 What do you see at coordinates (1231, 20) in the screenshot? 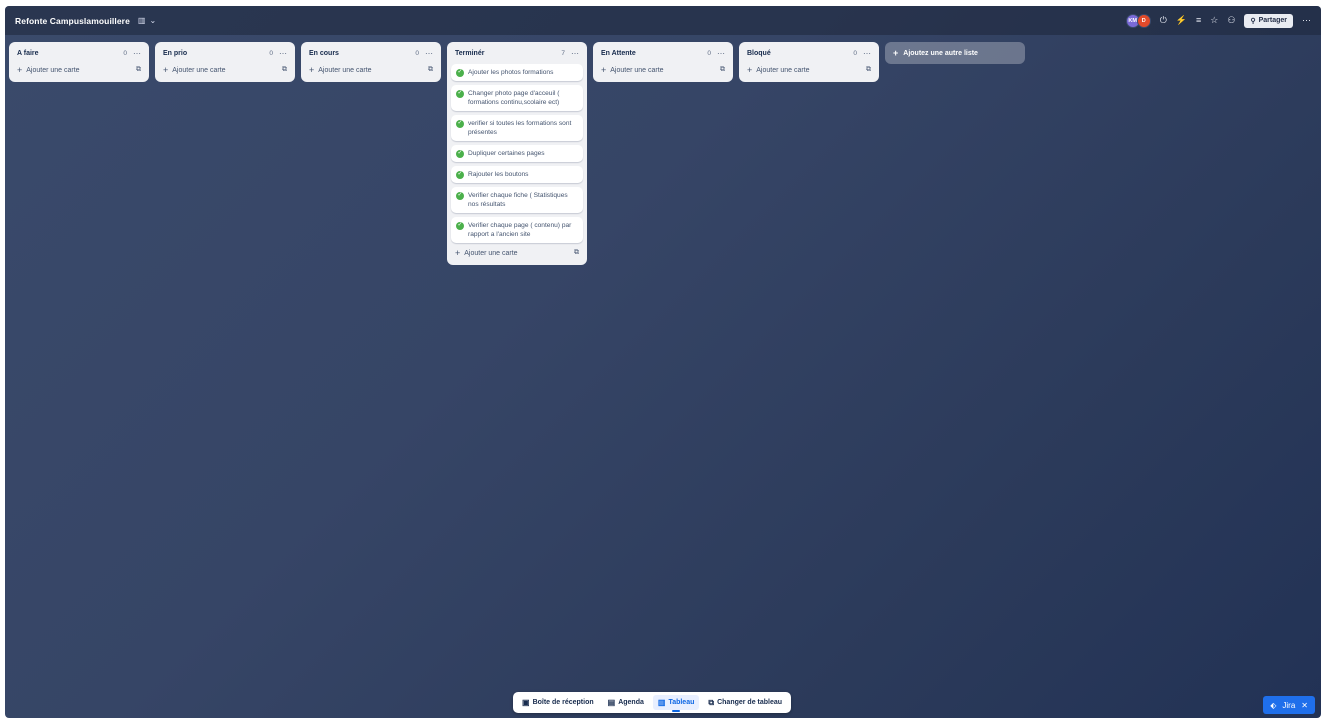
I see `visibility-icon: ⚇` at bounding box center [1231, 20].